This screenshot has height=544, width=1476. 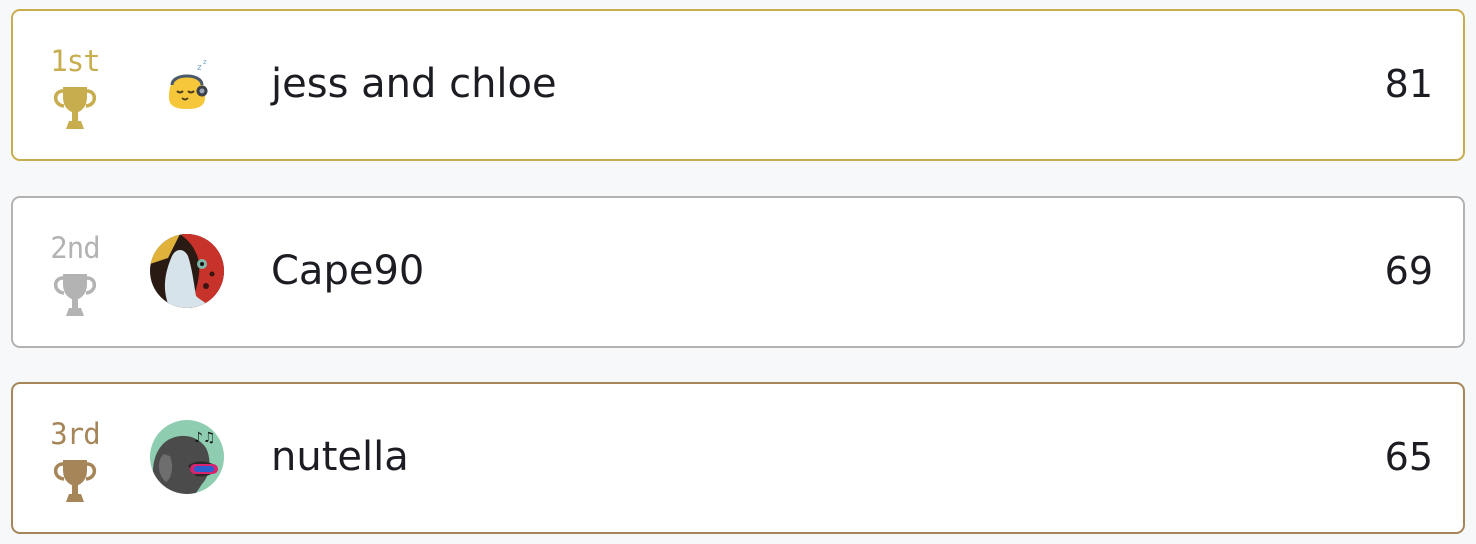 I want to click on avatar, so click(x=187, y=271).